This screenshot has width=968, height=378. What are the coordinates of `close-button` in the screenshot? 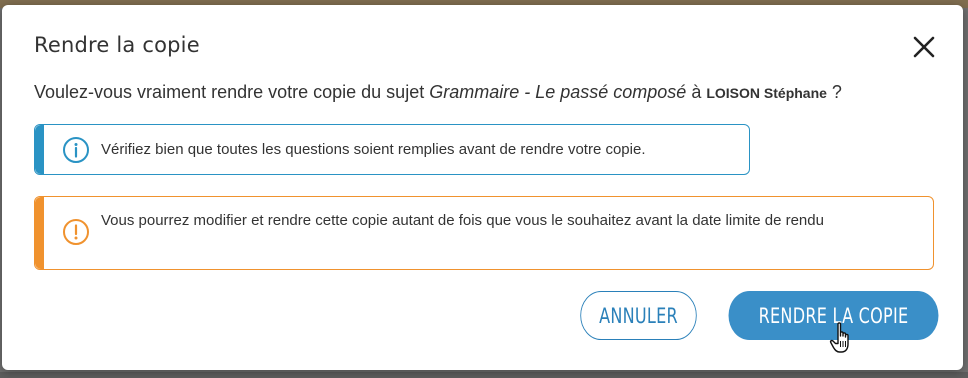 It's located at (924, 47).